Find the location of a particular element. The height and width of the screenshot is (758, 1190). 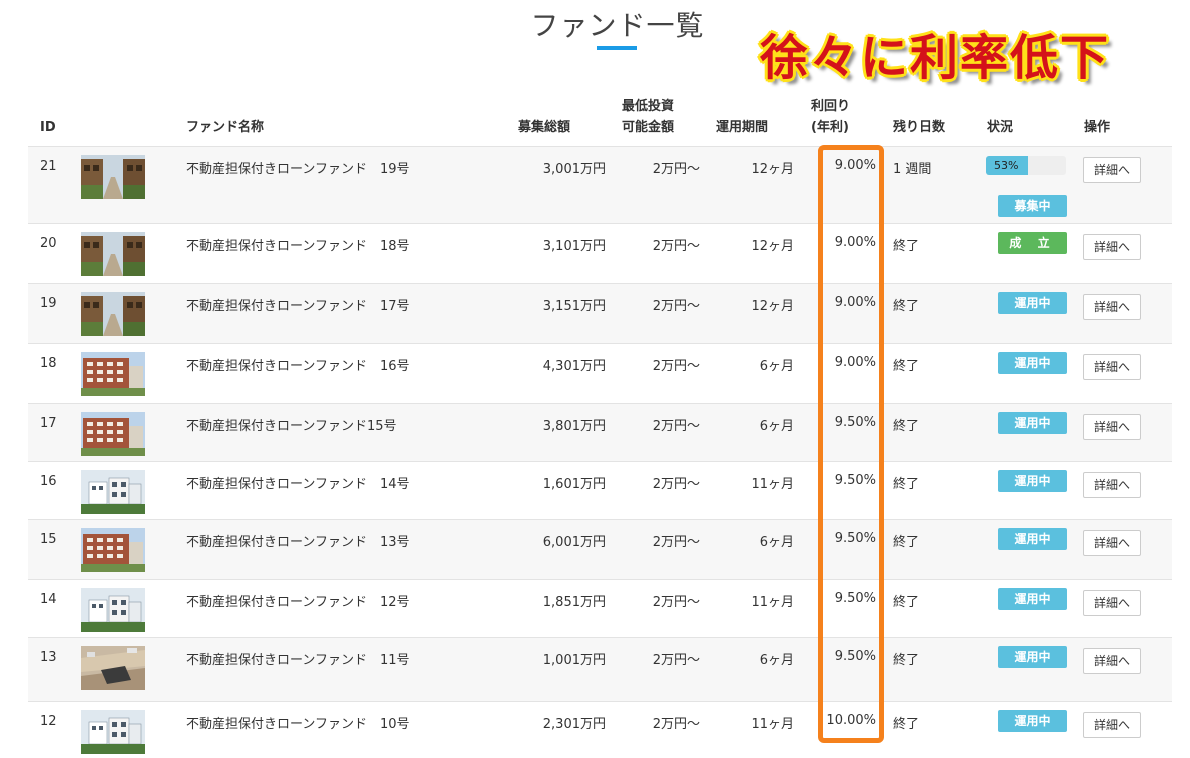

fund-period: 11ヶ月 is located at coordinates (772, 484).